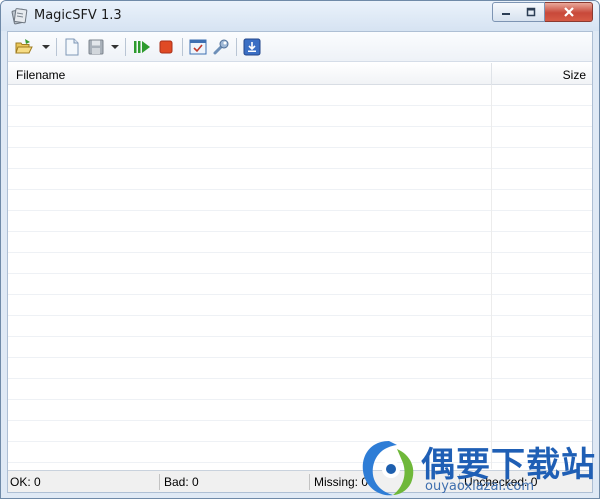 Image resolution: width=600 pixels, height=499 pixels. I want to click on open-button, so click(24, 47).